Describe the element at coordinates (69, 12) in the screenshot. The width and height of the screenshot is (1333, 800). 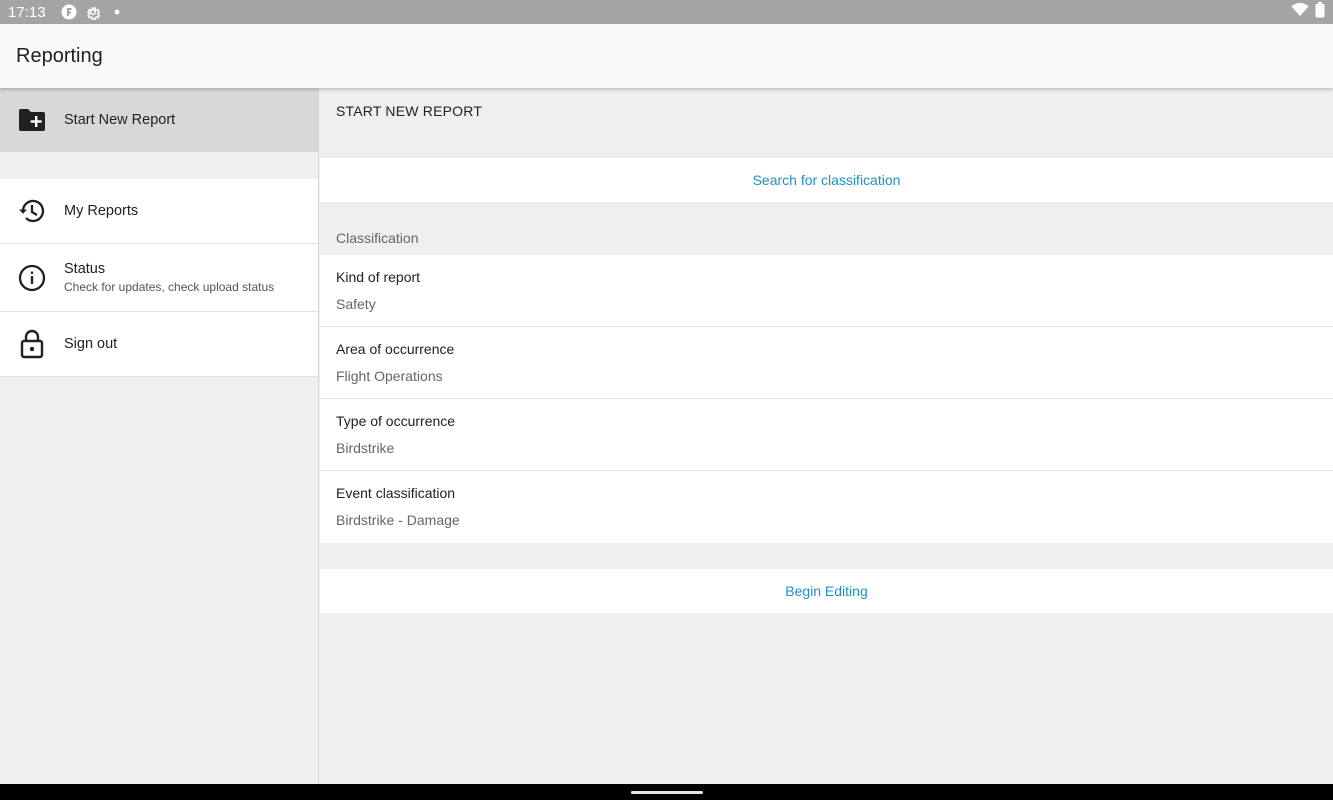
I see `app-notification-icon` at that location.